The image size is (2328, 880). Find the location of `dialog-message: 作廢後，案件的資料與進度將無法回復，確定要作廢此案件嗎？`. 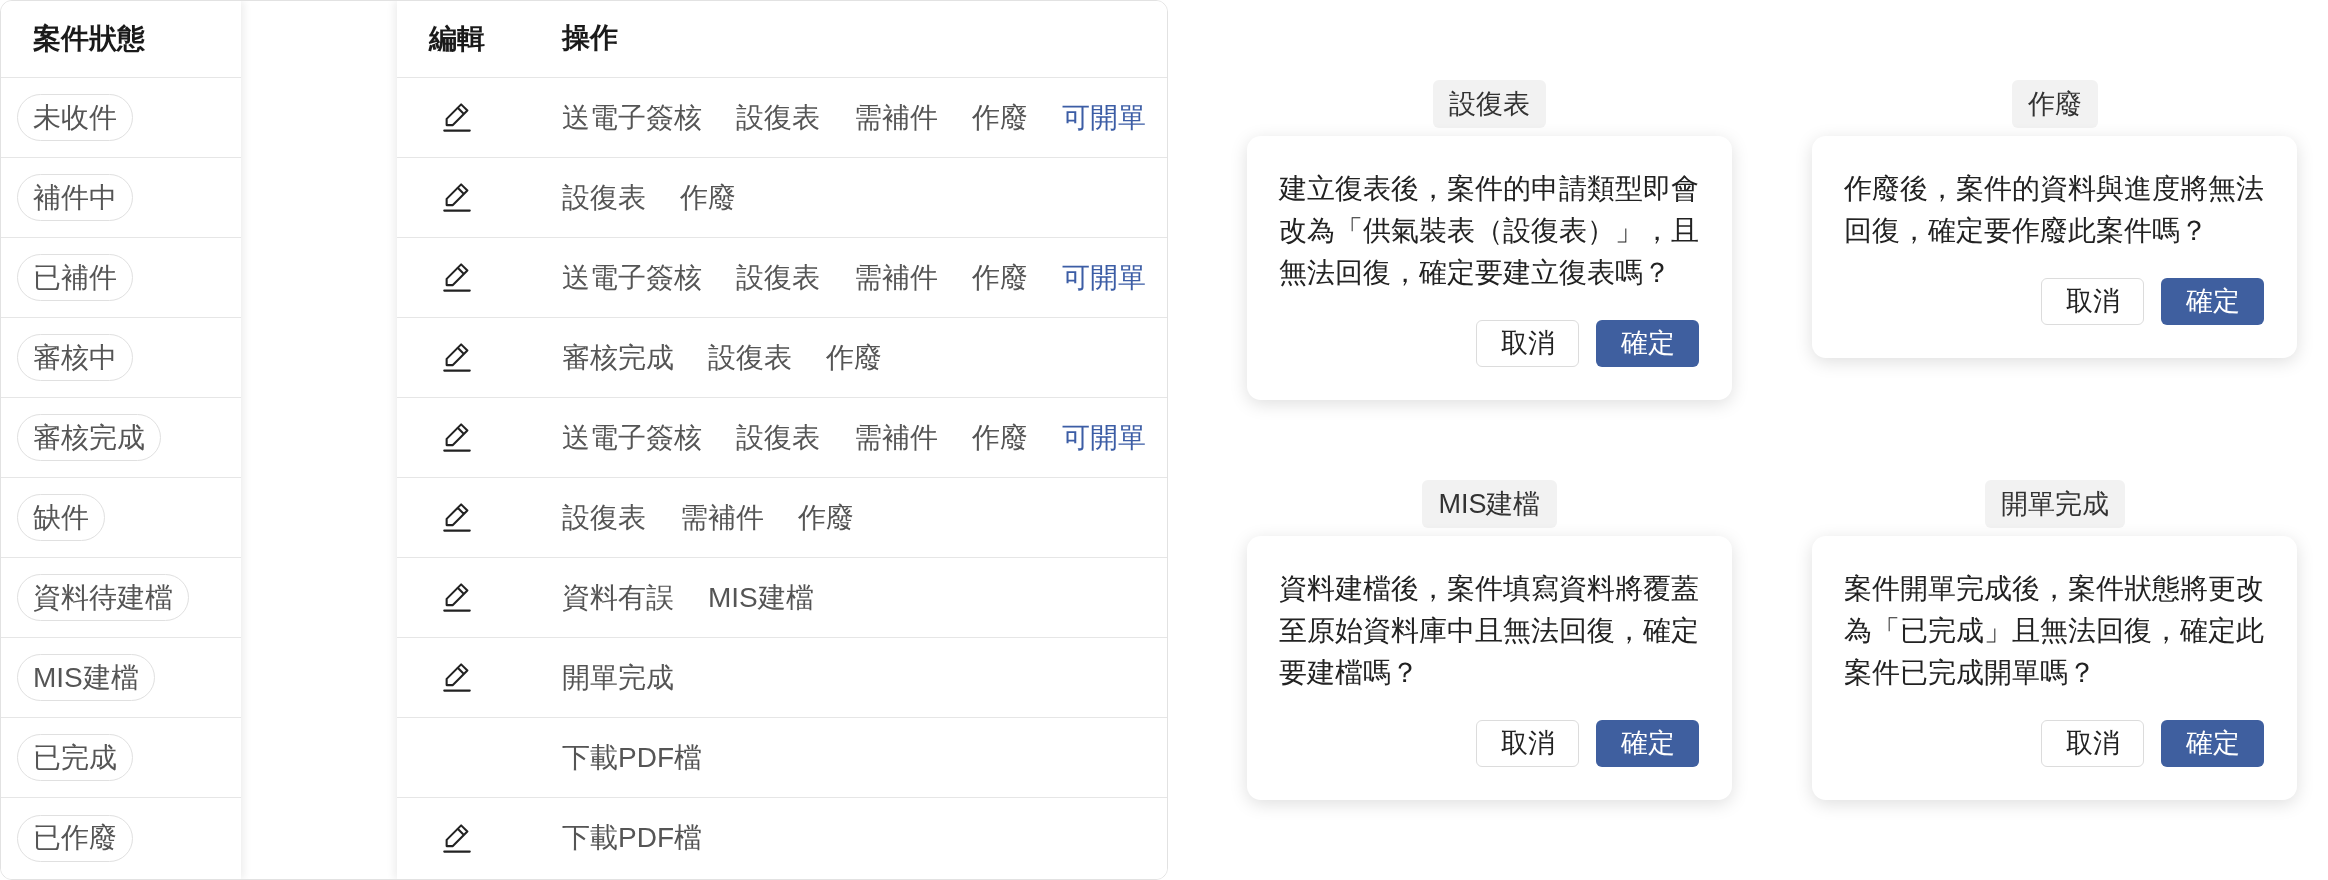

dialog-message: 作廢後，案件的資料與進度將無法回復，確定要作廢此案件嗎？ is located at coordinates (2054, 210).